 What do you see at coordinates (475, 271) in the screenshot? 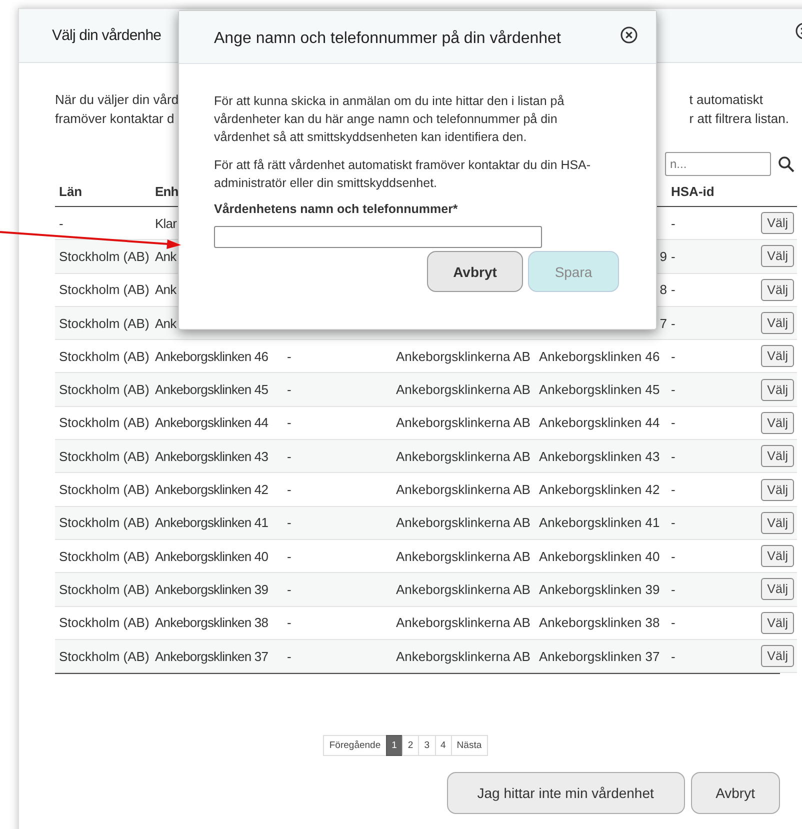
I see `modal-button: Avbryt` at bounding box center [475, 271].